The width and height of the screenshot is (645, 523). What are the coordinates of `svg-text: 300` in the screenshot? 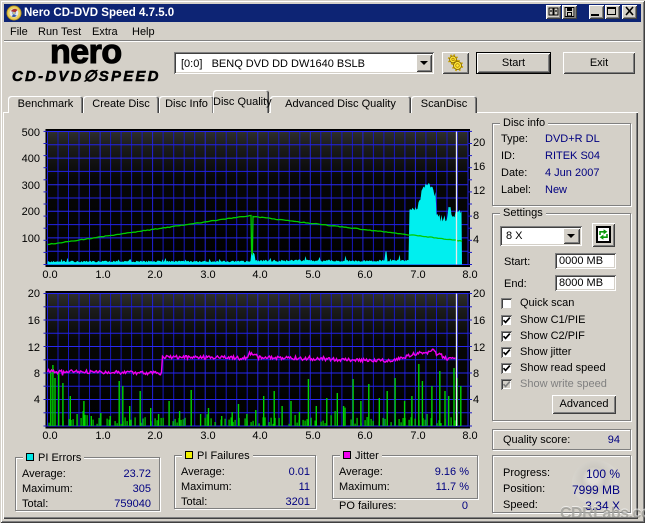 It's located at (31, 186).